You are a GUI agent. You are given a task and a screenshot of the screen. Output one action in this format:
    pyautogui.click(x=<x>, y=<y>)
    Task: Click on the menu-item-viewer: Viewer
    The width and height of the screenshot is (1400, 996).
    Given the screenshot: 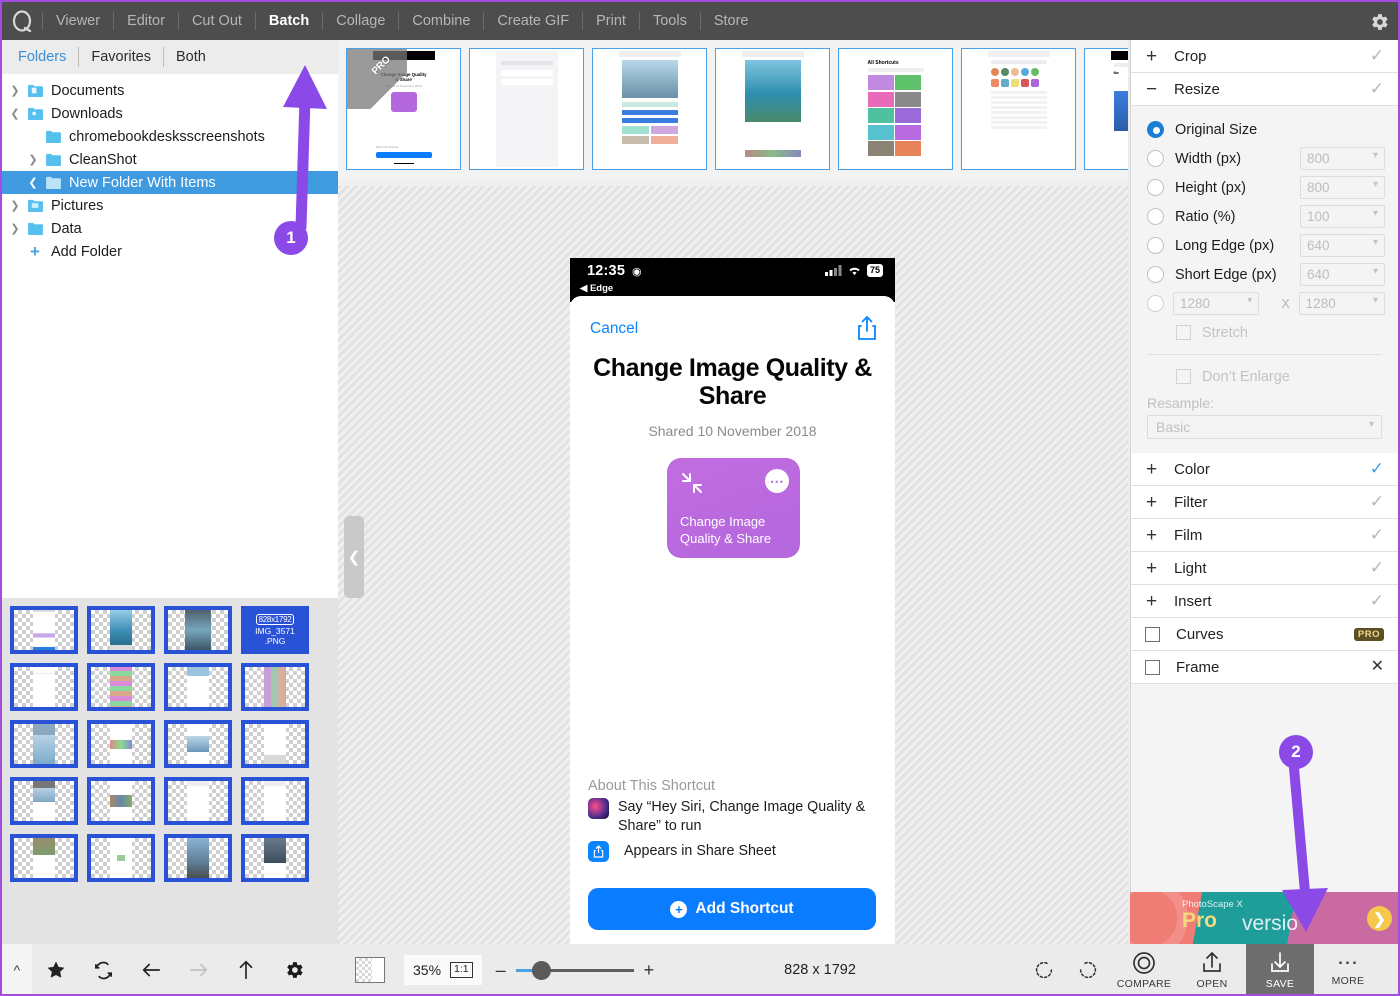 What is the action you would take?
    pyautogui.click(x=78, y=21)
    